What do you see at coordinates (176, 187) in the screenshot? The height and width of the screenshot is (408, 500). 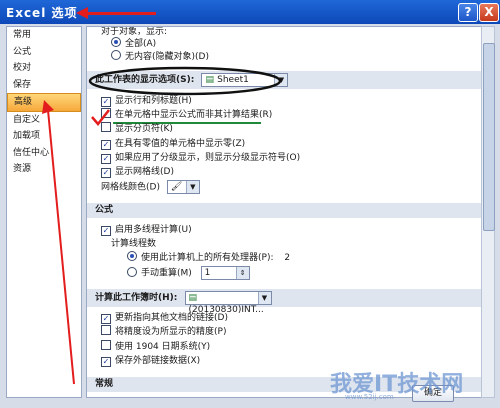 I see `paint-bucket-icon: 🖌` at bounding box center [176, 187].